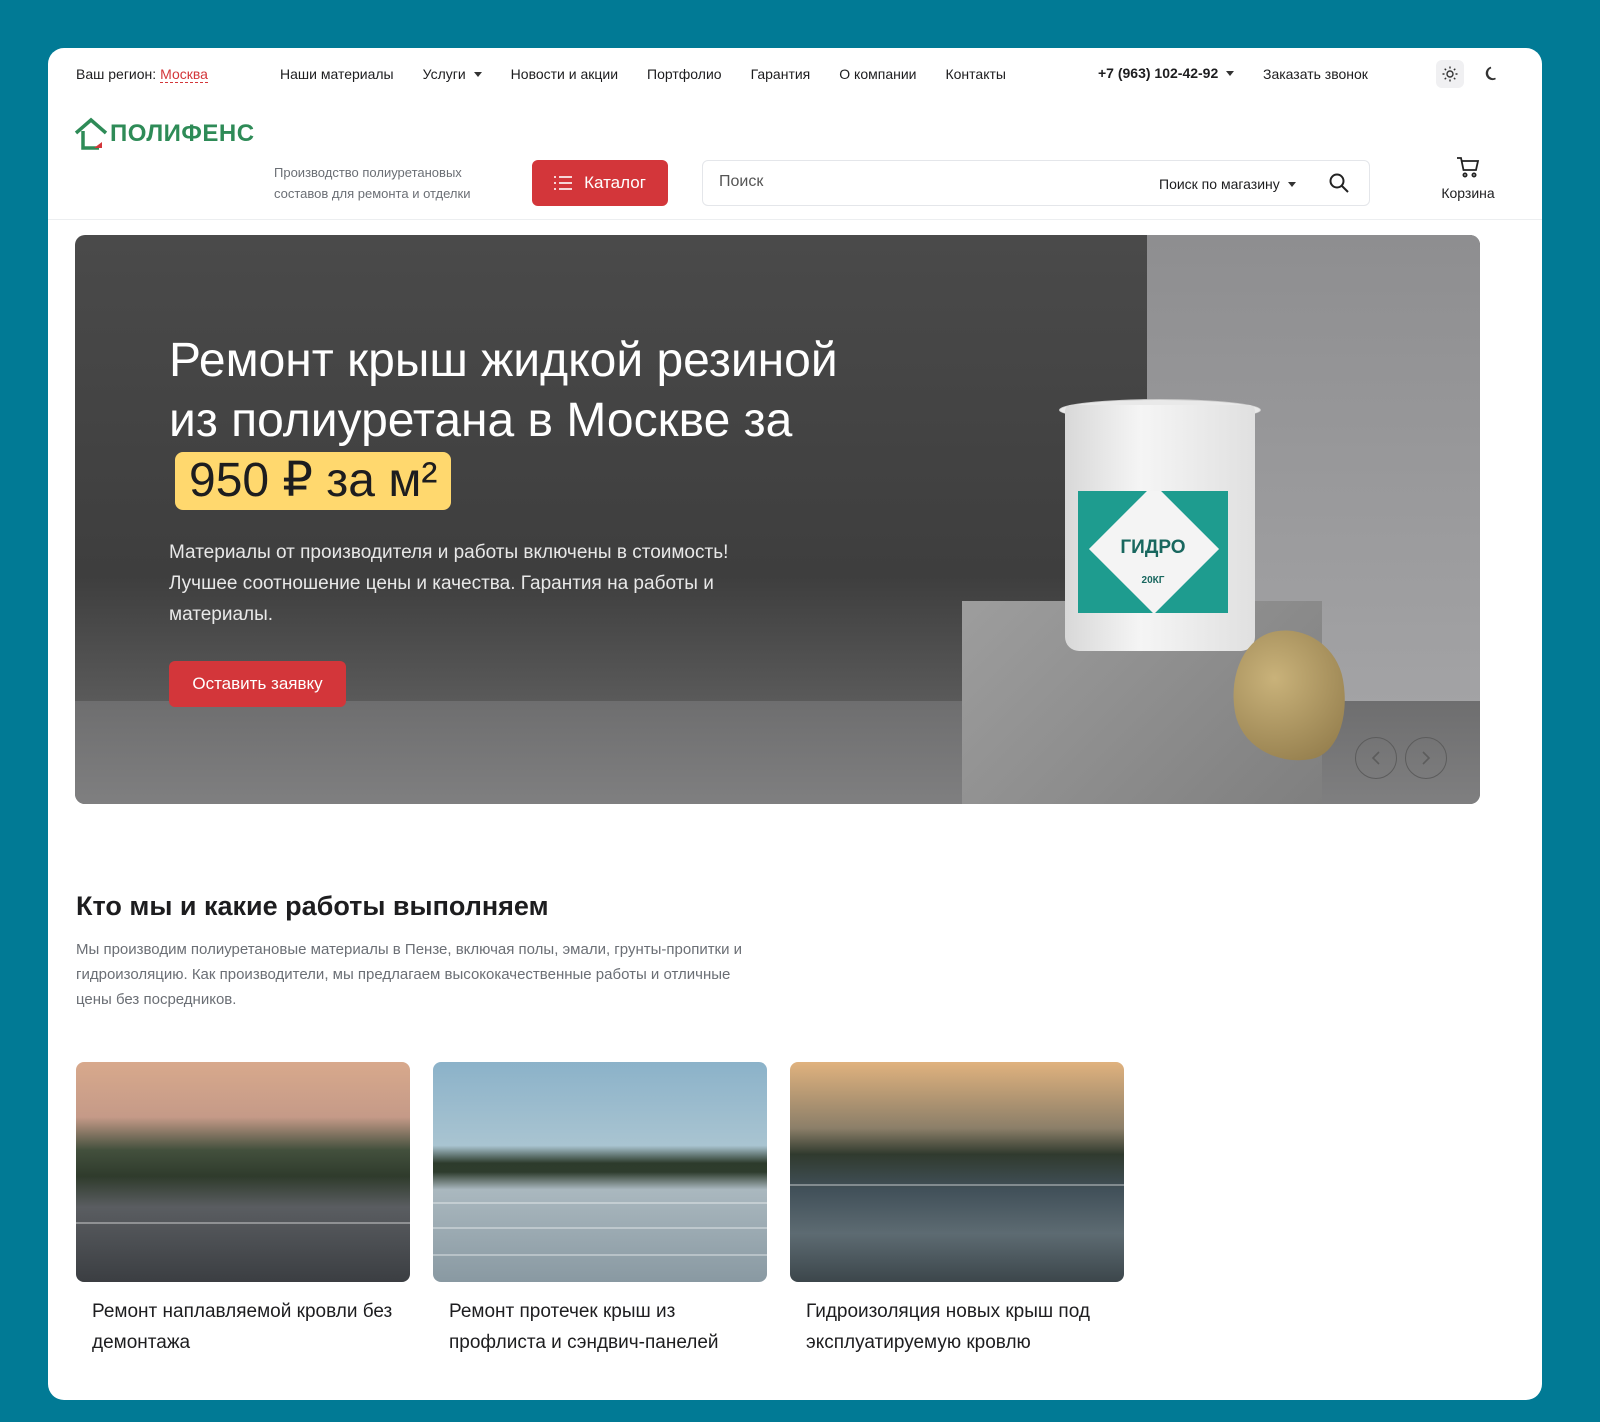  I want to click on nav-item-portfolio: Портфолио, so click(684, 74).